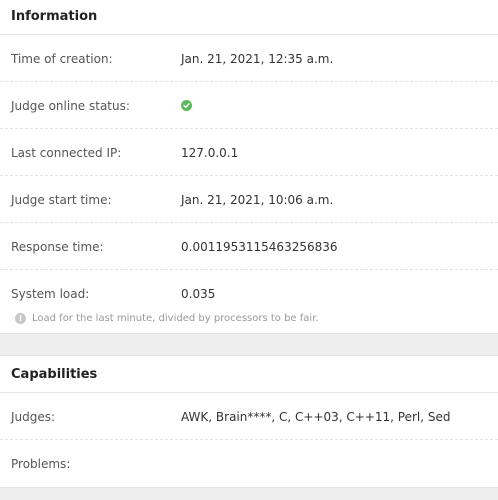  Describe the element at coordinates (257, 59) in the screenshot. I see `row-value: Jan. 21, 2021, 12:35 a.m.` at that location.